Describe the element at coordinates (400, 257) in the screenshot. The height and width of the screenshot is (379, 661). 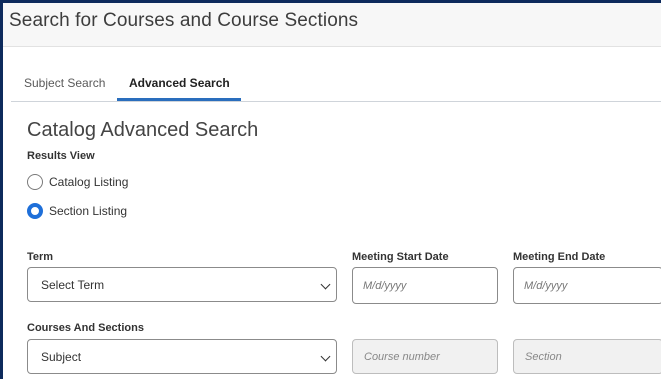
I see `meeting-start-date-label: Meeting Start Date` at that location.